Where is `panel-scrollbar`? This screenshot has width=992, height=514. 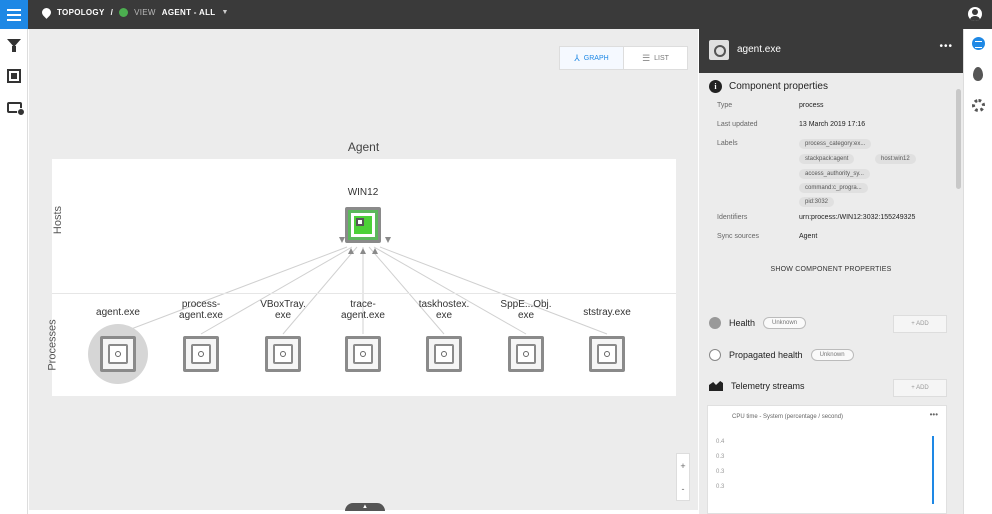
panel-scrollbar is located at coordinates (958, 139).